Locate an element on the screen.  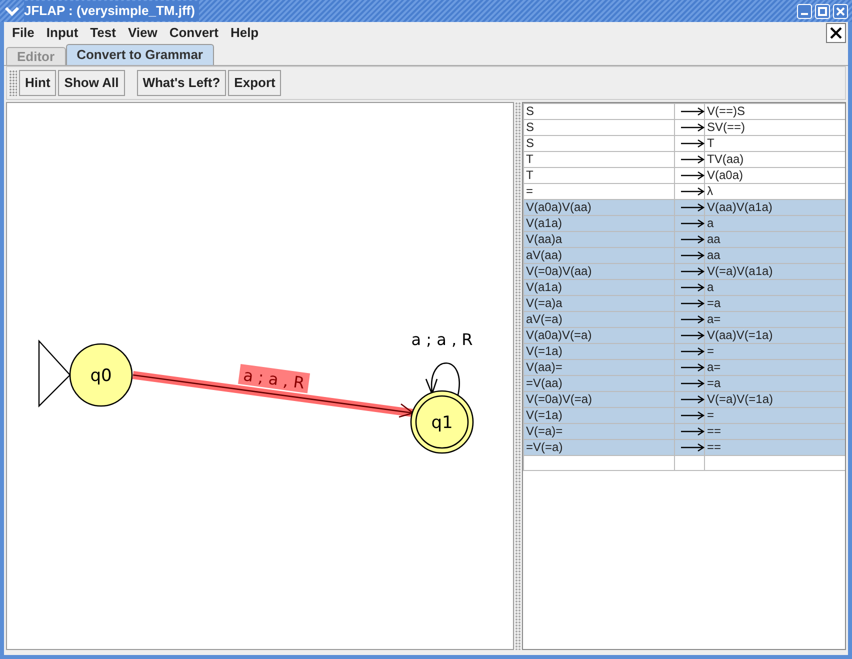
production-row: aV(=a) a= is located at coordinates (684, 320).